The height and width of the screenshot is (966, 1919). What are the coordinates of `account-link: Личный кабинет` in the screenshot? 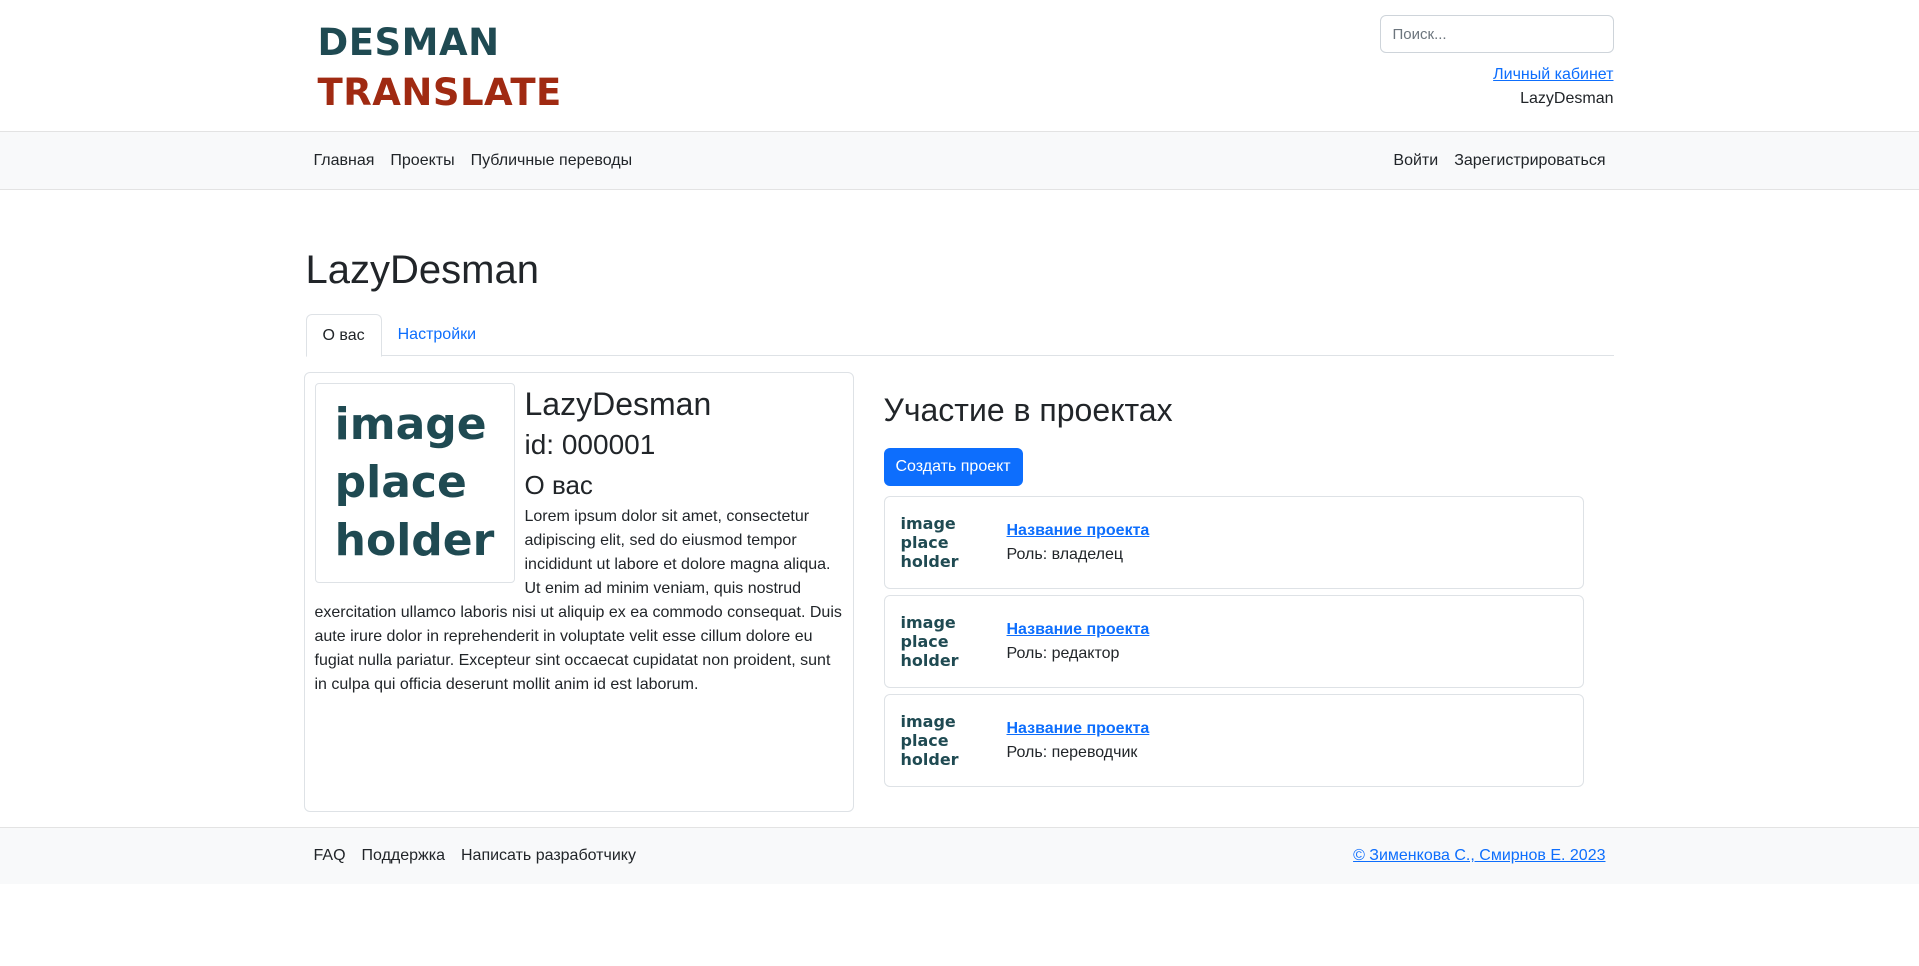 It's located at (1553, 75).